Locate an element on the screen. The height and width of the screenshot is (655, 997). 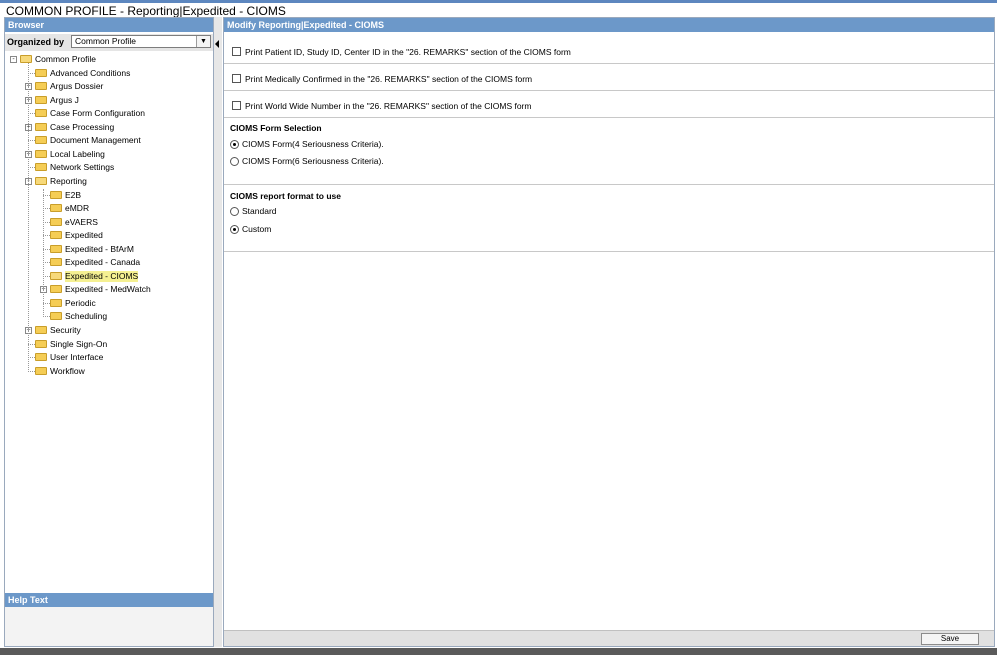
checkbox-print-world-wide-number is located at coordinates (236, 105).